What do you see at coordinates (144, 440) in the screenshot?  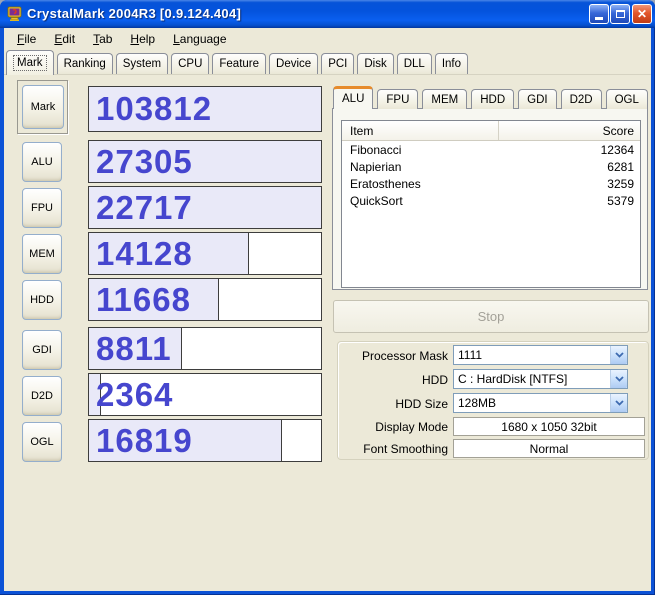 I see `score-value-ogl: 16819` at bounding box center [144, 440].